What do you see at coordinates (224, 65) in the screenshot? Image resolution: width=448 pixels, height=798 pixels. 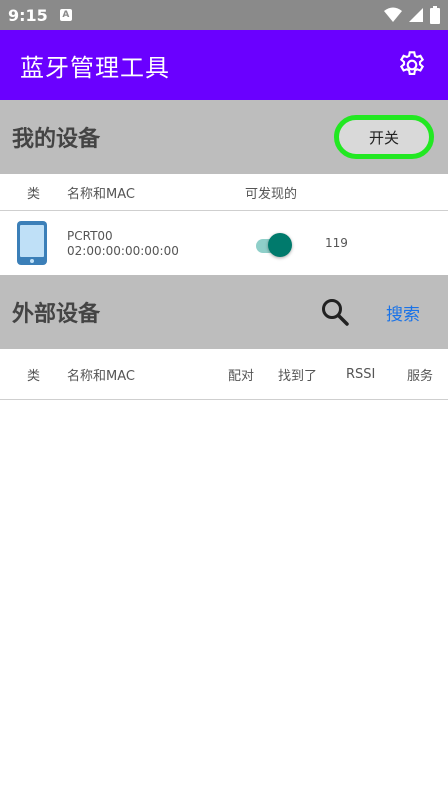 I see `app-bar: 蓝牙管理工具` at bounding box center [224, 65].